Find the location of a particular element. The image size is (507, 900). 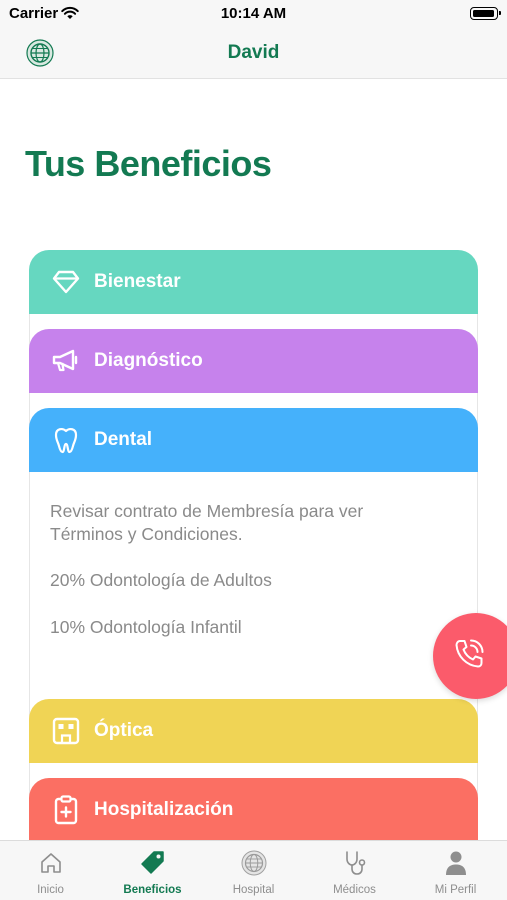

tab-label: Mi Perfil is located at coordinates (455, 890).